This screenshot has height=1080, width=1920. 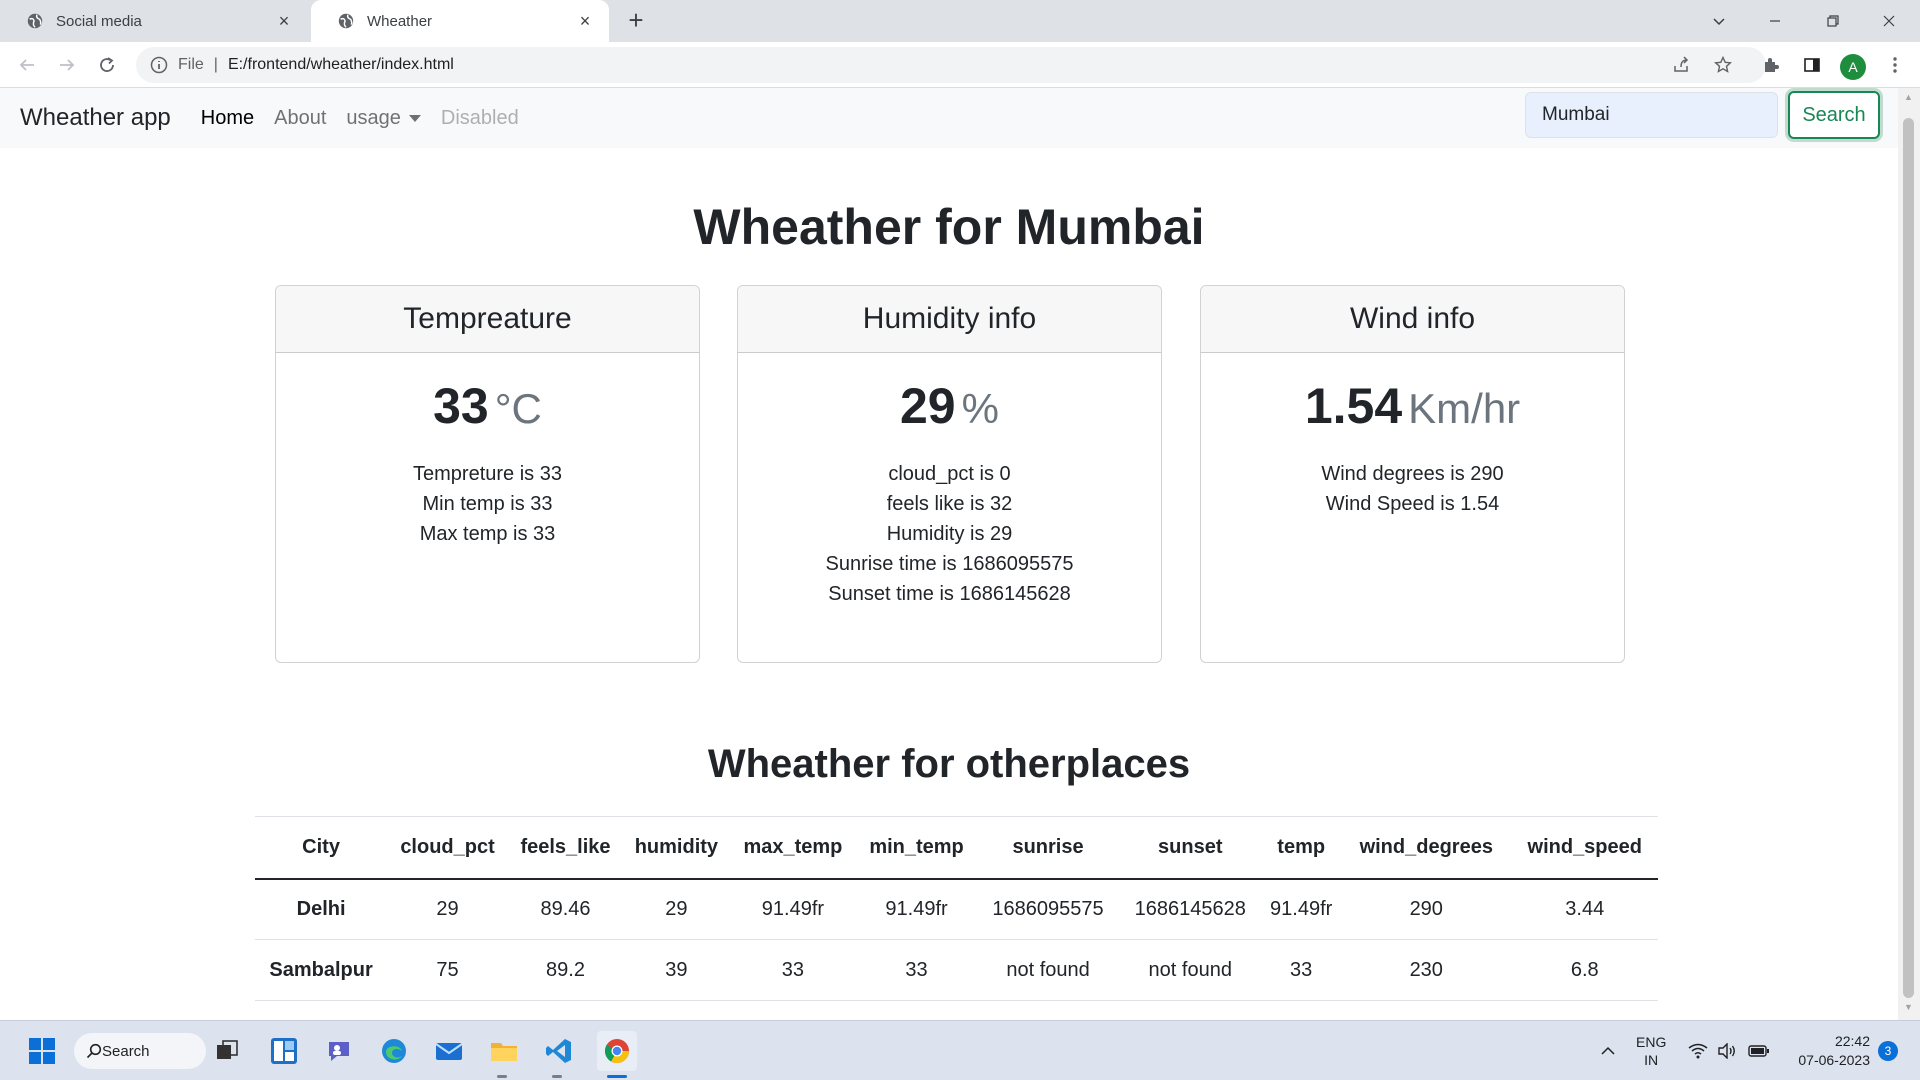 I want to click on extensions-icon, so click(x=1771, y=65).